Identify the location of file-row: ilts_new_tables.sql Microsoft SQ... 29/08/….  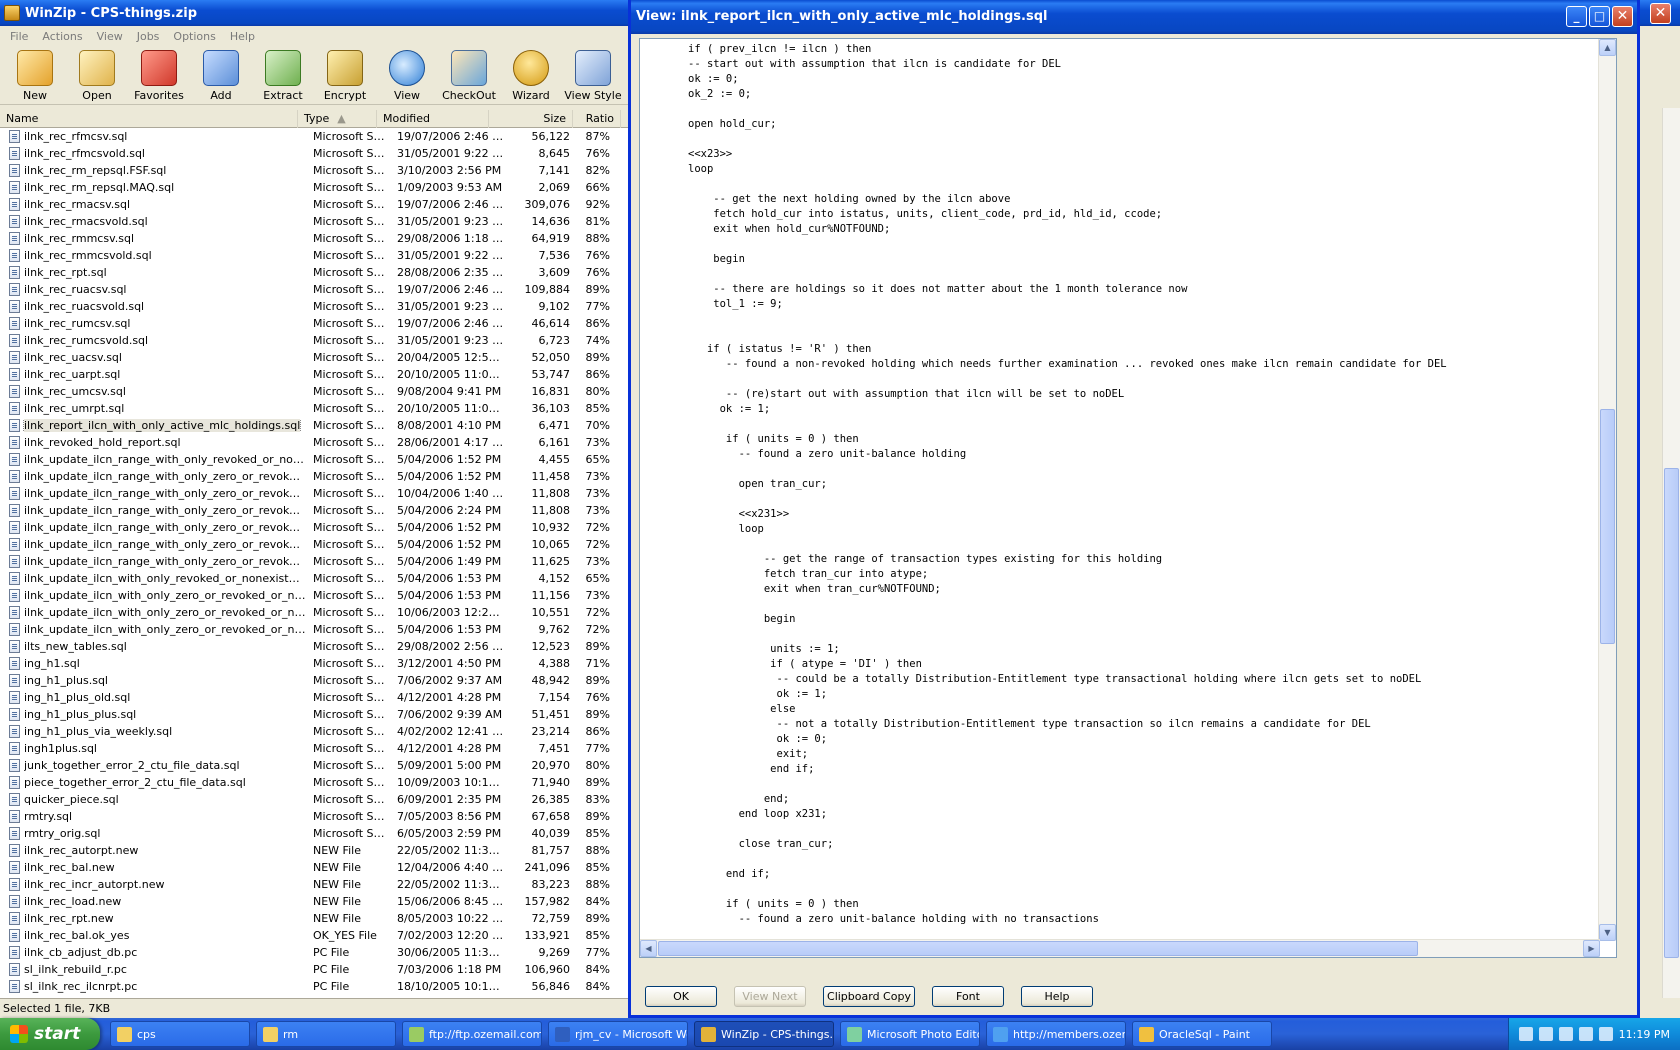
(314, 646).